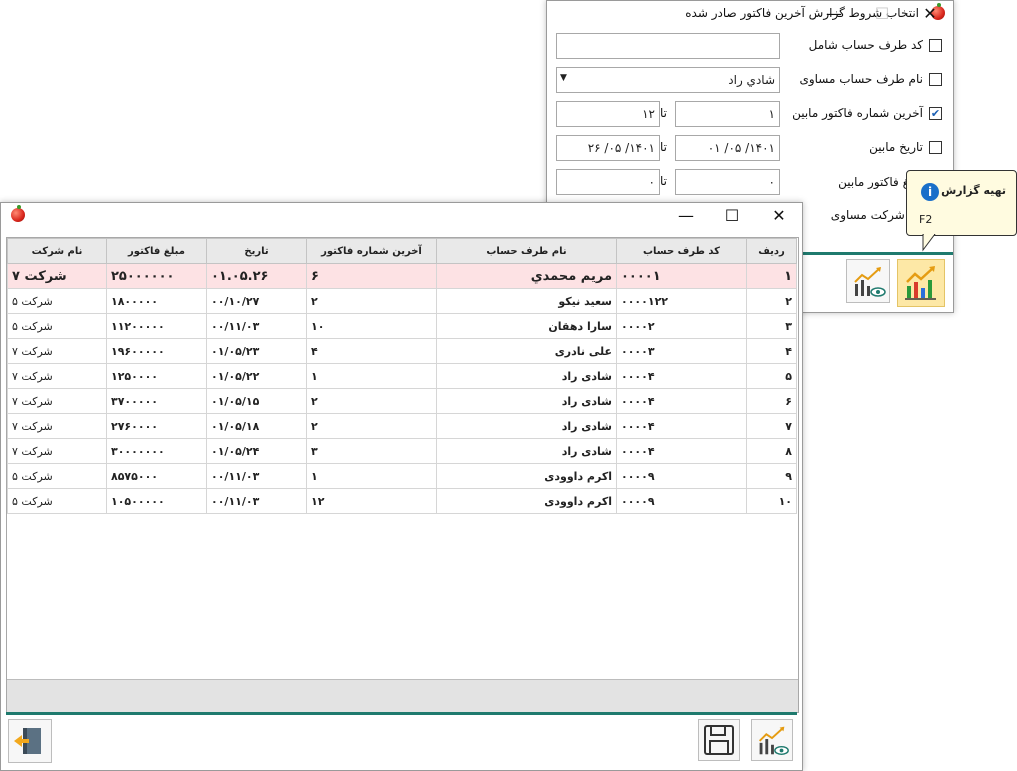 This screenshot has height=771, width=1017. I want to click on column-header-amount: مبلغ فاکتور, so click(156, 251).